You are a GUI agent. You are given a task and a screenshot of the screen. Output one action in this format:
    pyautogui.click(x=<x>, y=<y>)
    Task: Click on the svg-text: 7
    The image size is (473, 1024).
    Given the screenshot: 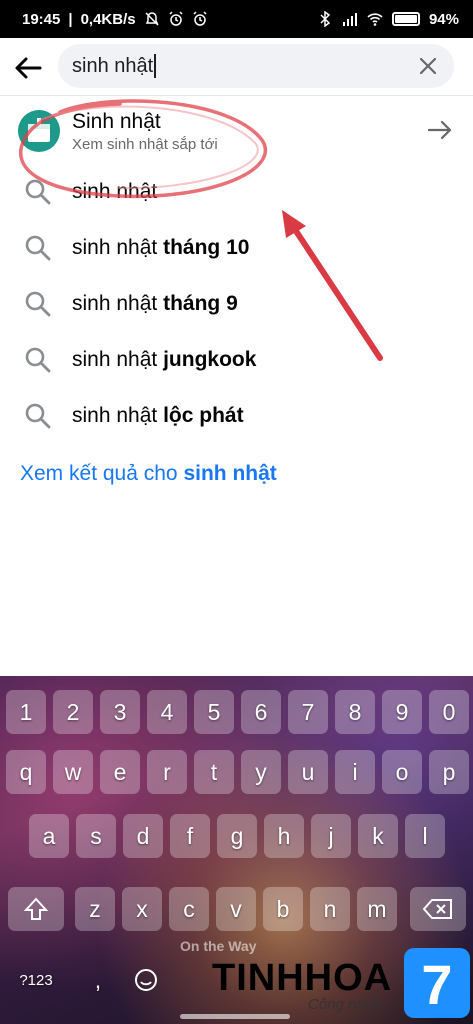 What is the action you would take?
    pyautogui.click(x=436, y=984)
    